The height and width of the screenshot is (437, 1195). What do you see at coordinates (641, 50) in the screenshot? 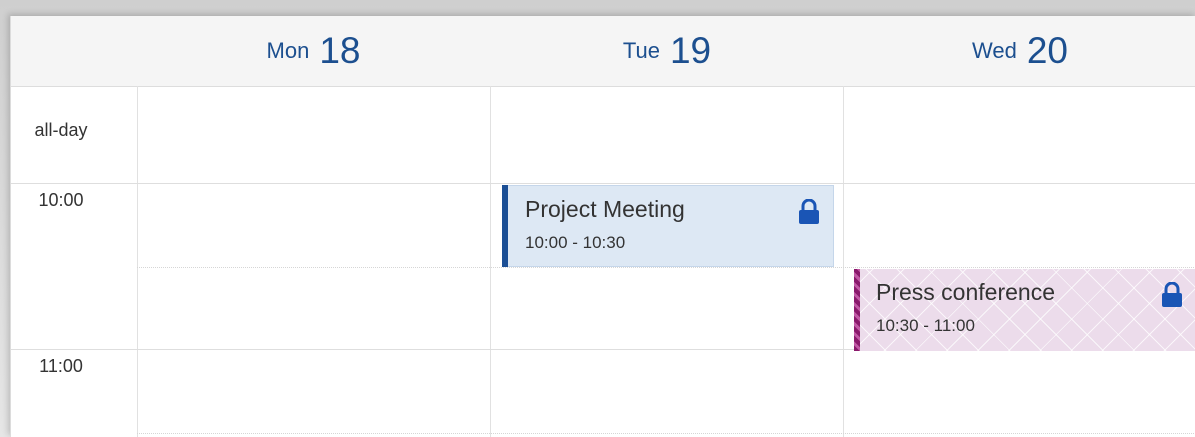
I see `day-name: Tue` at bounding box center [641, 50].